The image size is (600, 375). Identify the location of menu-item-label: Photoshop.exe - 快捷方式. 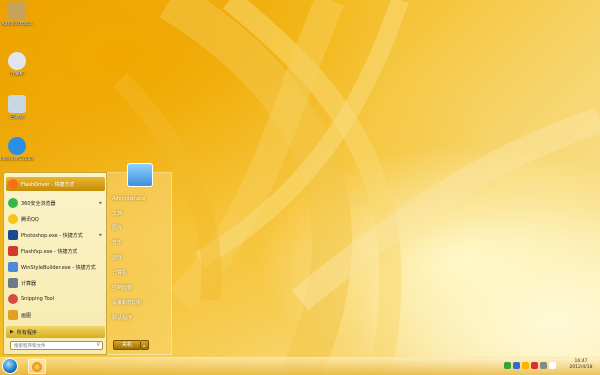
(52, 235).